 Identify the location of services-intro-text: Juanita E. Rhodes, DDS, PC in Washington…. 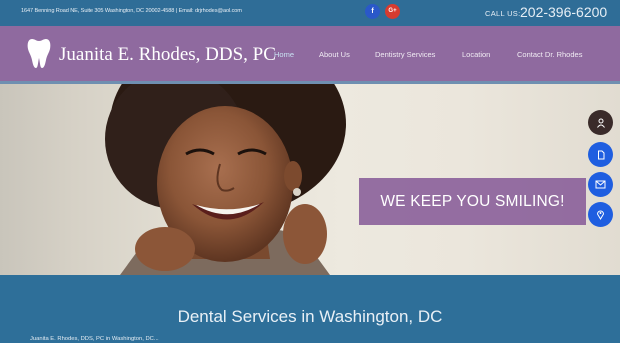
(94, 339).